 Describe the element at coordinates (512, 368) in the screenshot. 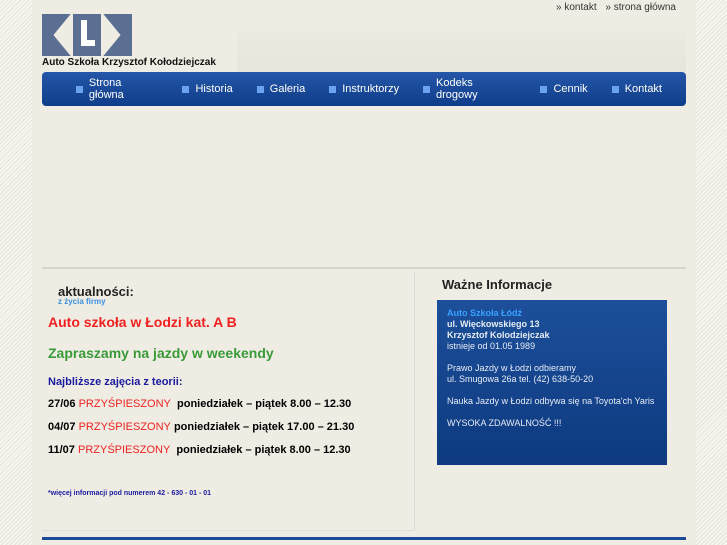

I see `info-pickup: Prawo Jazdy w Łodzi odbieramy` at that location.